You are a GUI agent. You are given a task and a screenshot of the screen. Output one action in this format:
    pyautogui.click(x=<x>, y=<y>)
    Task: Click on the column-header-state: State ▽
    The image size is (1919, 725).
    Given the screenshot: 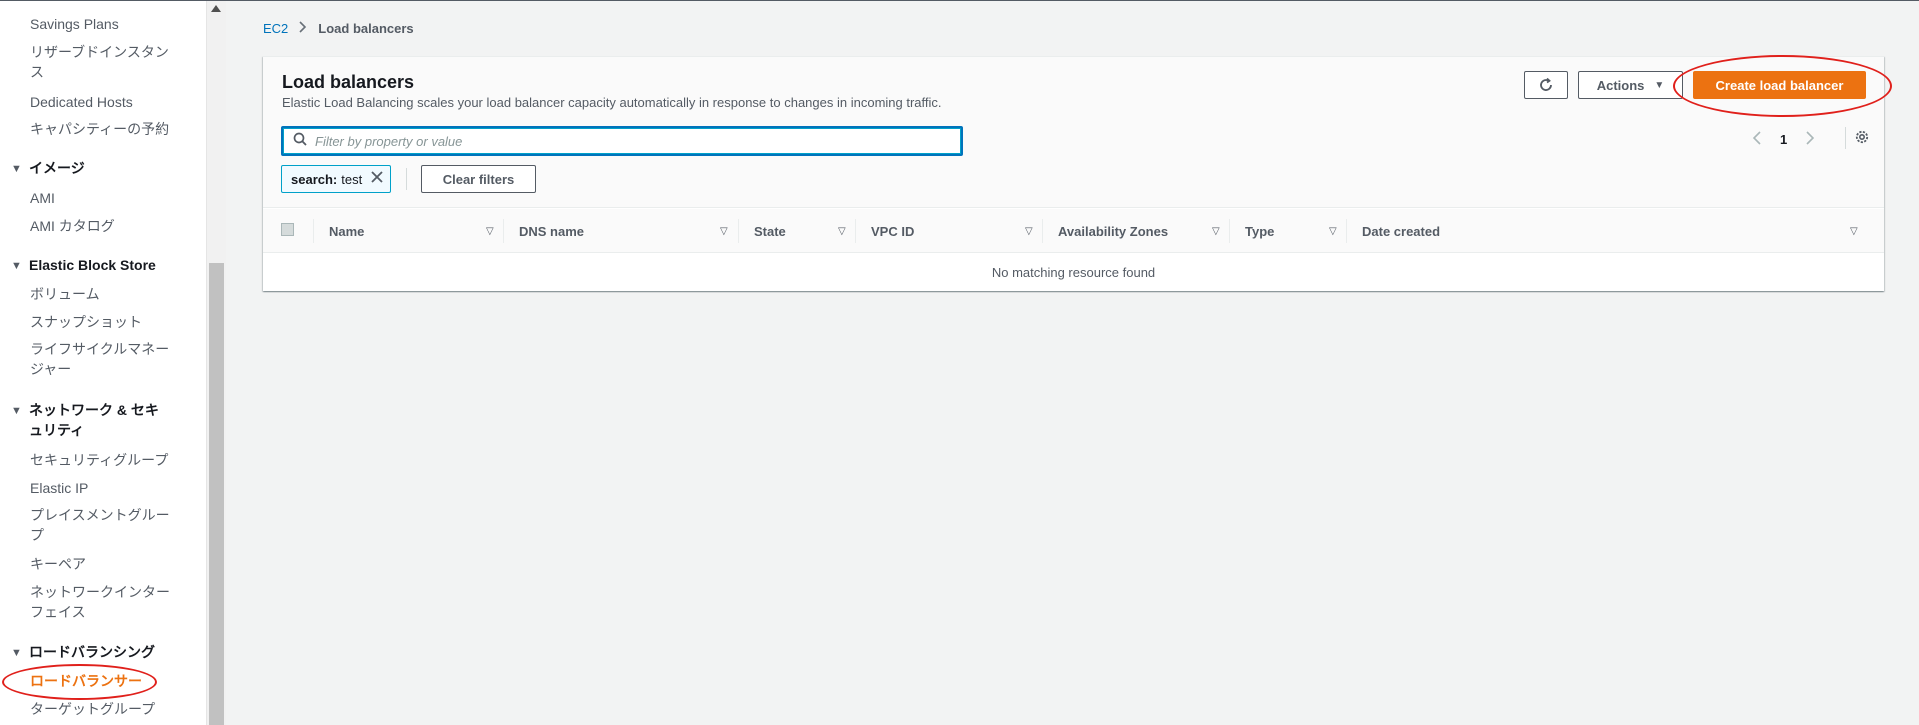 What is the action you would take?
    pyautogui.click(x=796, y=231)
    